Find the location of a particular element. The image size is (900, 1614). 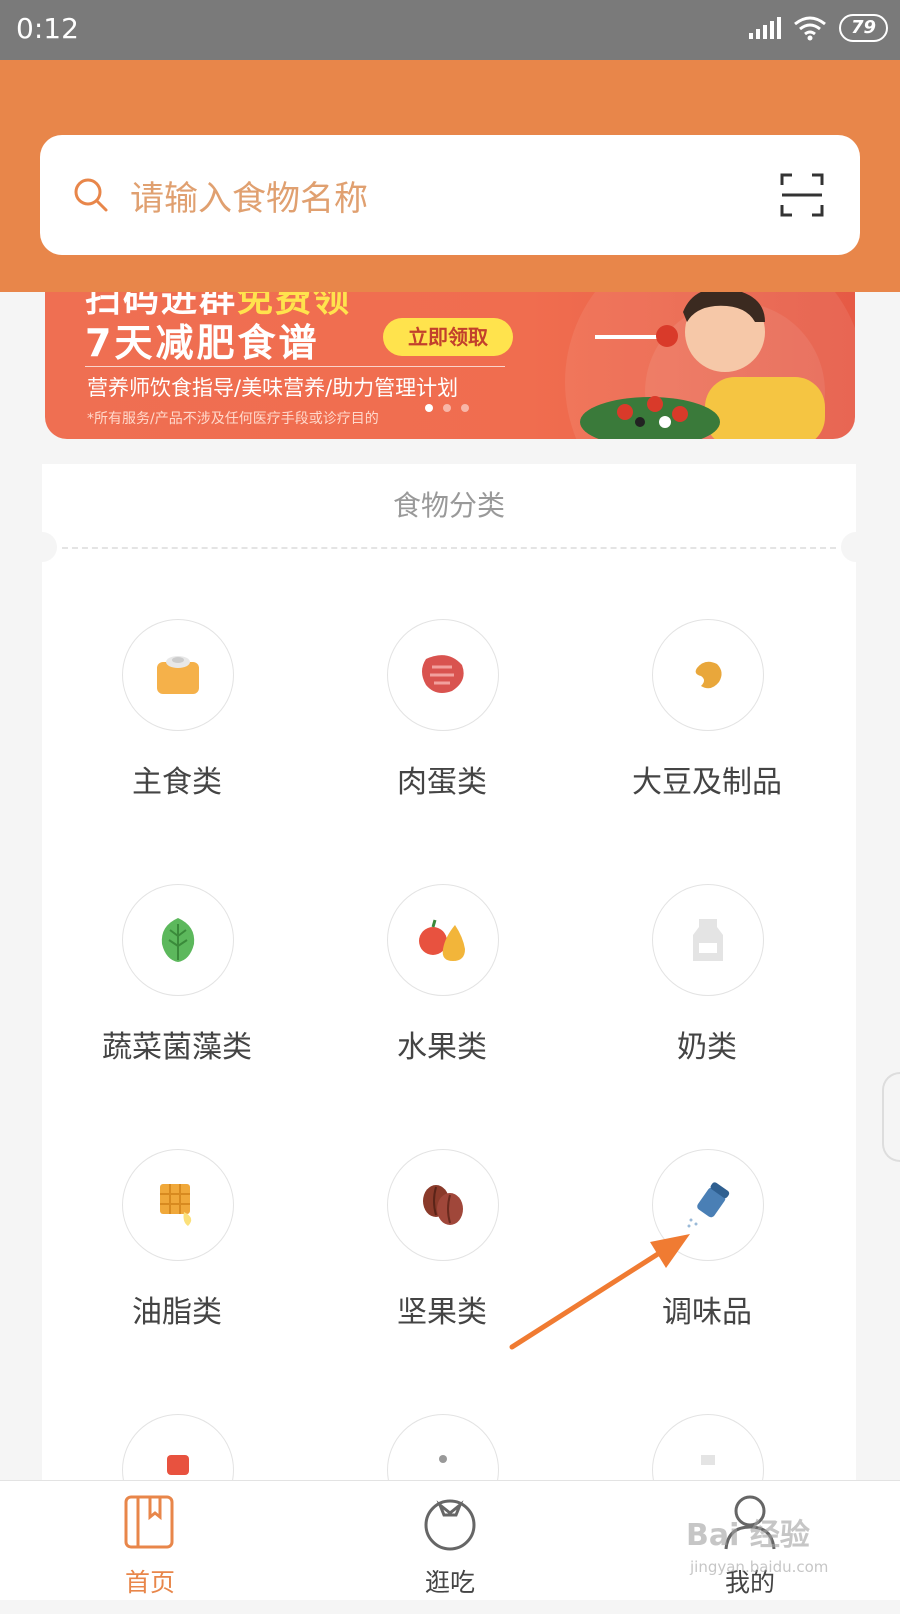

tab-home: 首页 is located at coordinates (150, 1541).